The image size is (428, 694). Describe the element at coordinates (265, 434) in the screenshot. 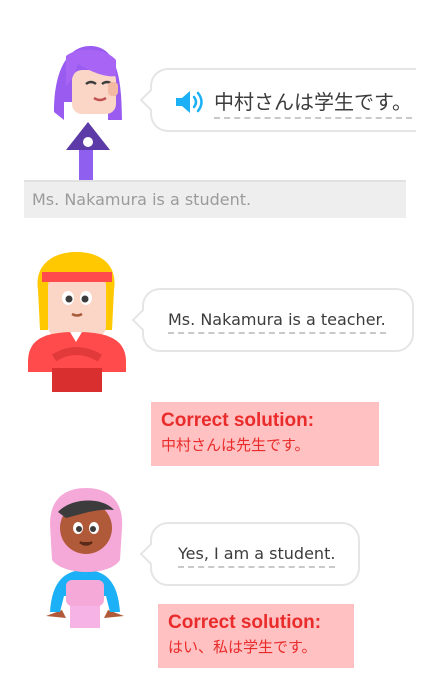

I see `correct-solution-box-2: Correct solution: 中村さんは先生です。` at that location.